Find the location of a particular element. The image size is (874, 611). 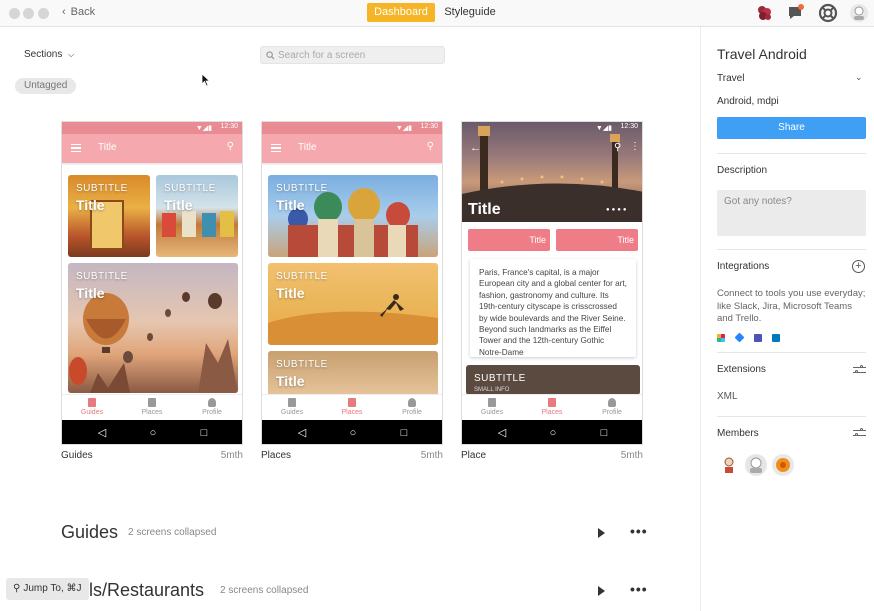

untagged-tag: Untagged is located at coordinates (46, 86).